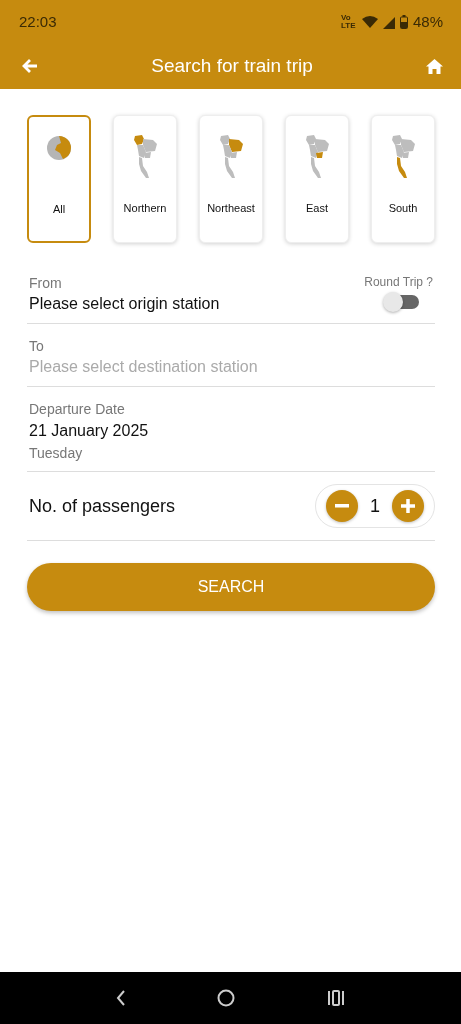 The image size is (461, 1024). What do you see at coordinates (124, 304) in the screenshot?
I see `origin-field: Please select origin station` at bounding box center [124, 304].